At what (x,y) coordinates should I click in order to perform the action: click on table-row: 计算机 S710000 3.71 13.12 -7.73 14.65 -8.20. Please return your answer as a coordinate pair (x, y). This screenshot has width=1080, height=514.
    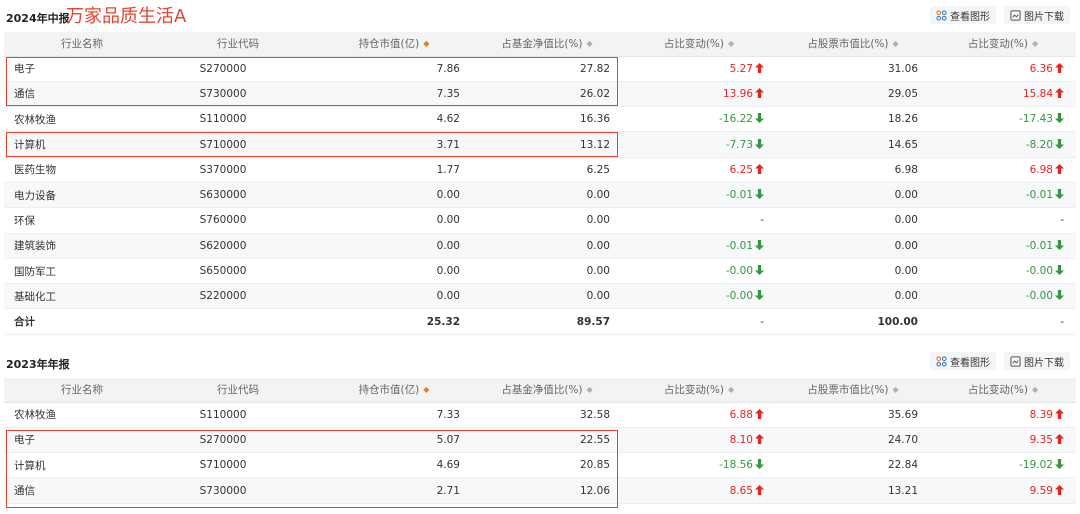
    Looking at the image, I should click on (540, 144).